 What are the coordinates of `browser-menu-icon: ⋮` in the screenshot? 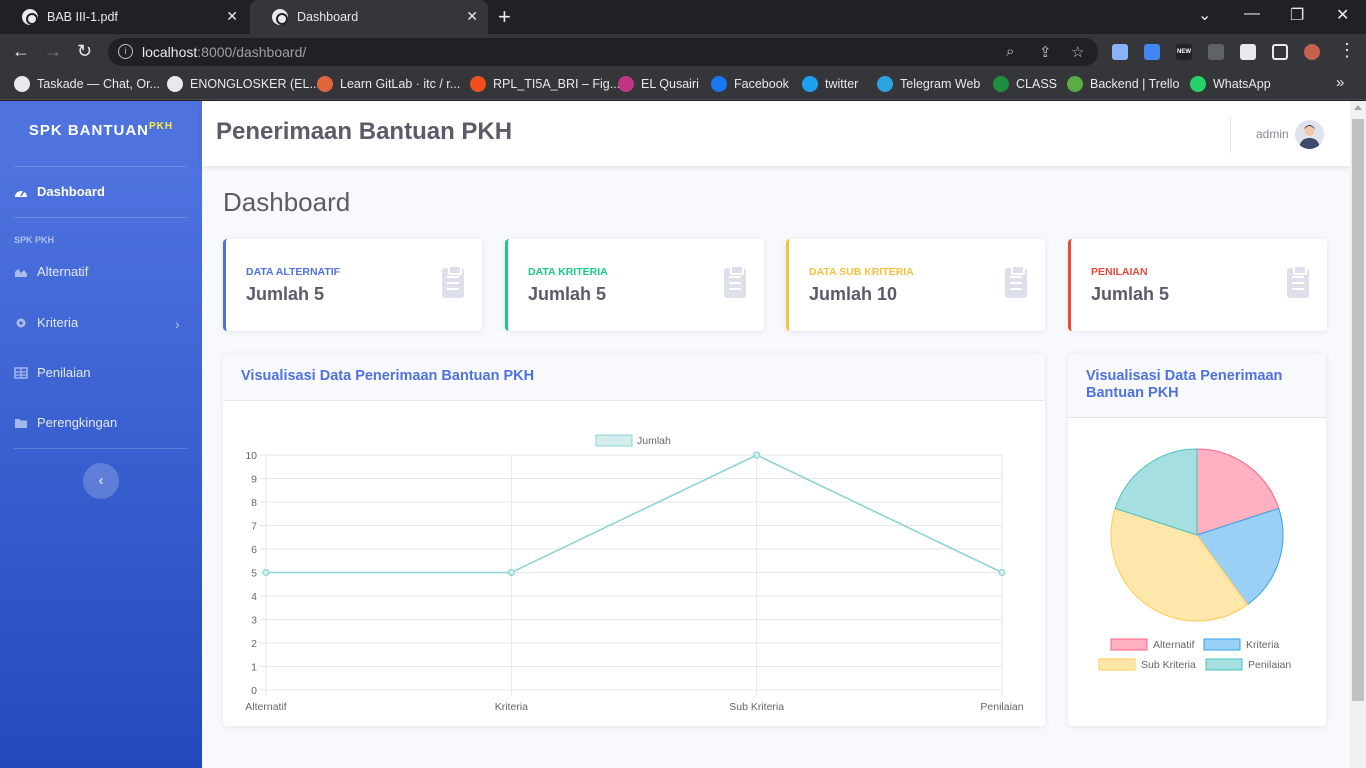 It's located at (1347, 50).